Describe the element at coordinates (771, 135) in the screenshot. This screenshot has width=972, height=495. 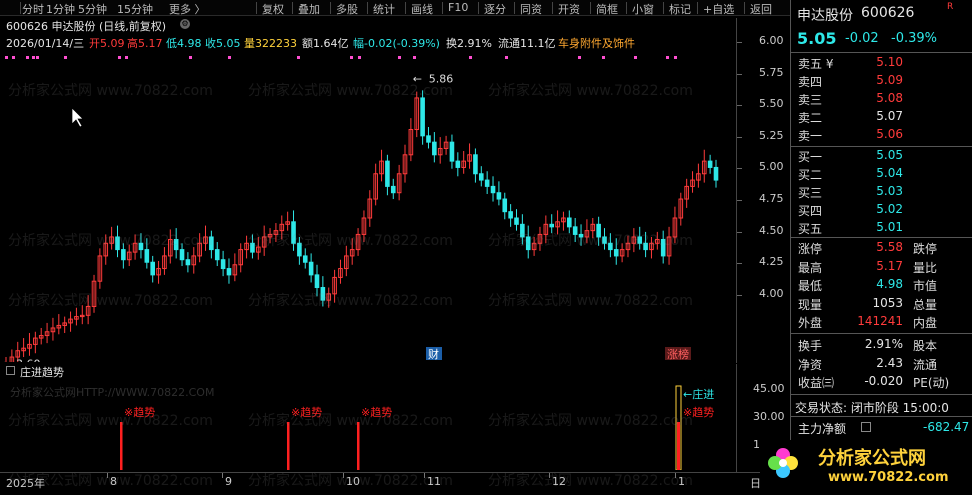
I see `price-tick: 5.25` at that location.